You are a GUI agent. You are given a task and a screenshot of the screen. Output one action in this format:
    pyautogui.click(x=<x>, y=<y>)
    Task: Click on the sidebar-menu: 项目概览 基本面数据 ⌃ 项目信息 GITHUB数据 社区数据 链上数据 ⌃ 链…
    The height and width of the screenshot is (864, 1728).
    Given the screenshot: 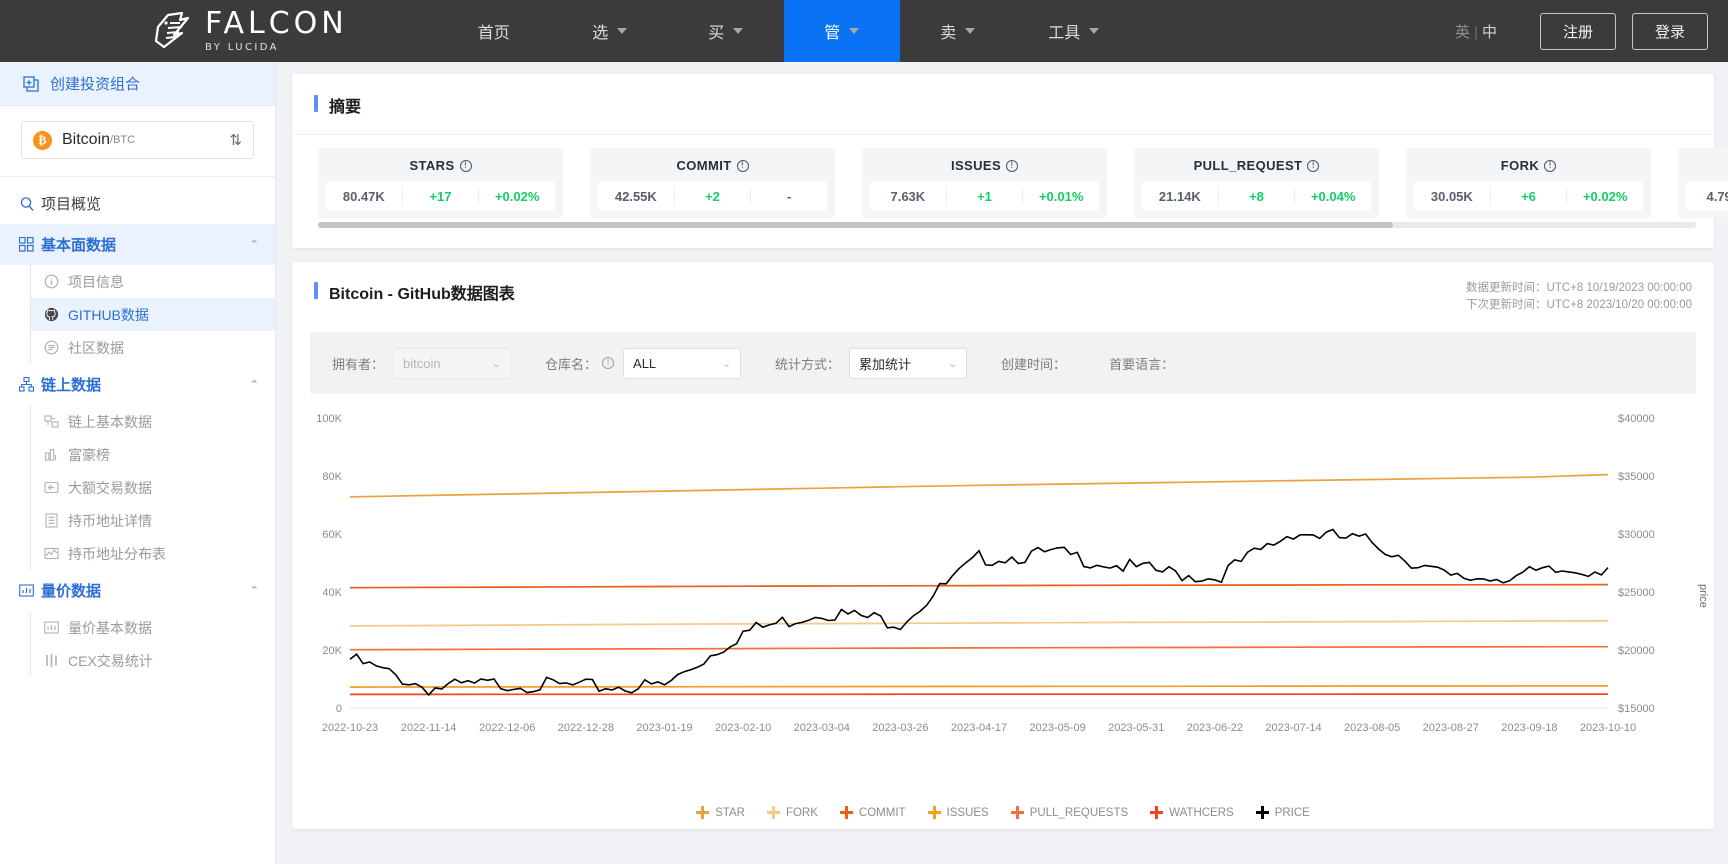 What is the action you would take?
    pyautogui.click(x=137, y=427)
    